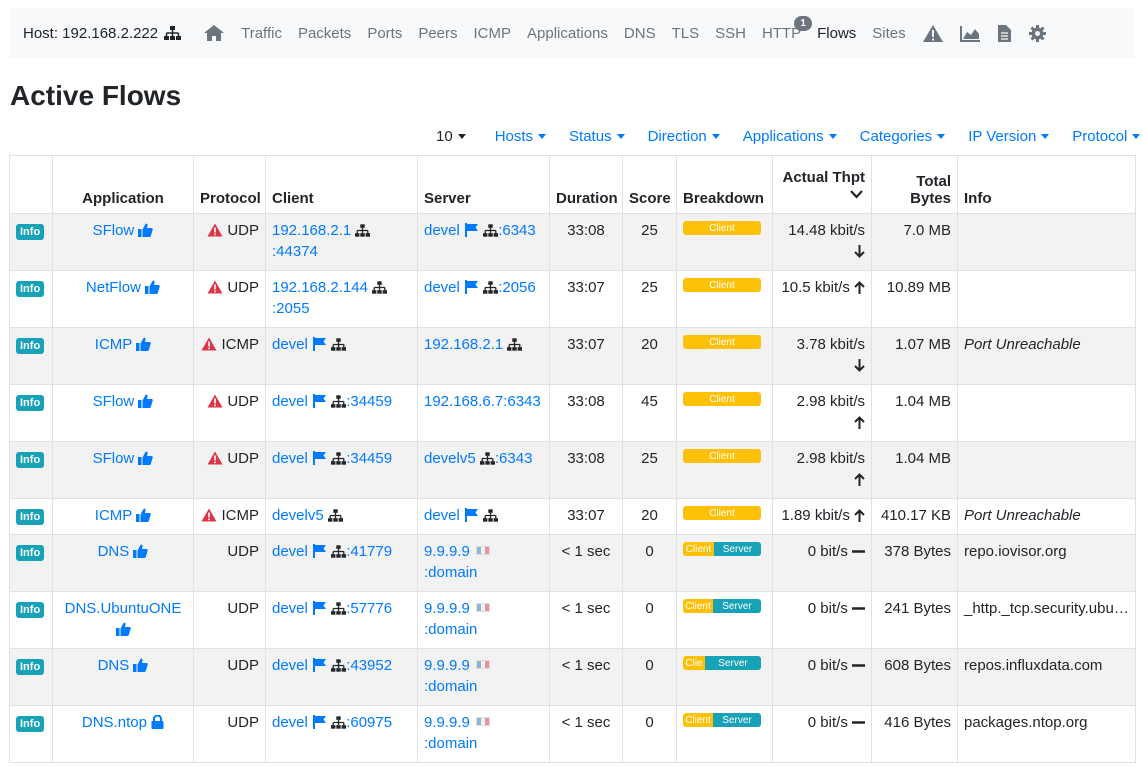 This screenshot has width=1143, height=766. Describe the element at coordinates (1004, 33) in the screenshot. I see `document-icon` at that location.